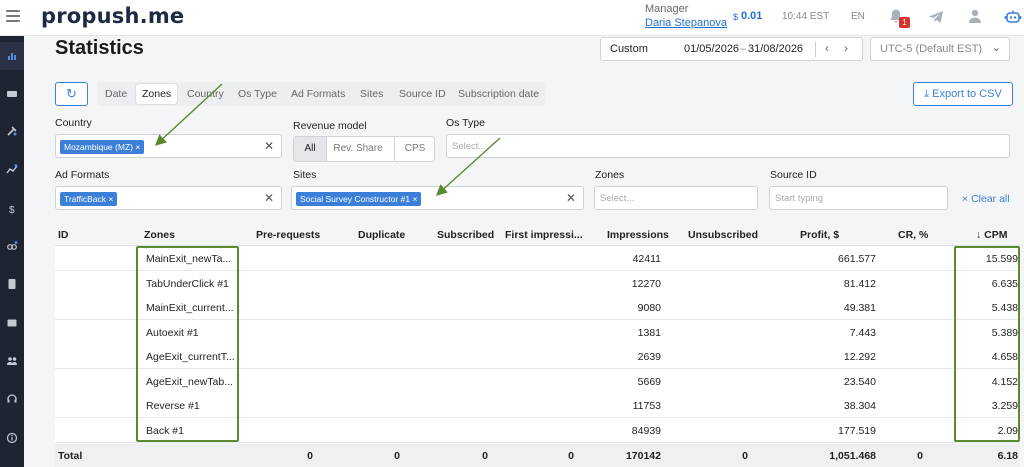 The image size is (1024, 467). I want to click on clear-all-label: Clear all, so click(990, 199).